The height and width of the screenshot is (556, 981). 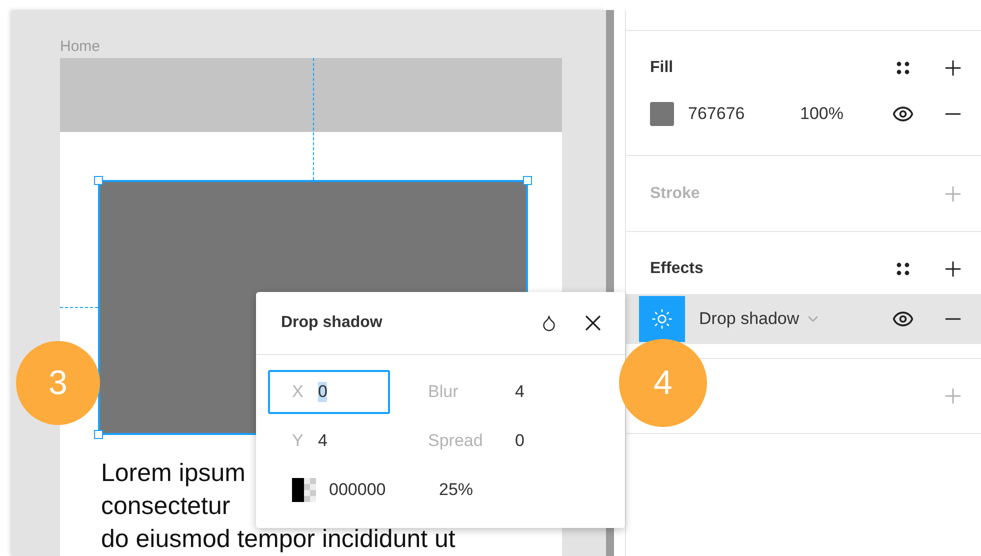 What do you see at coordinates (81, 47) in the screenshot?
I see `frame-label: Home` at bounding box center [81, 47].